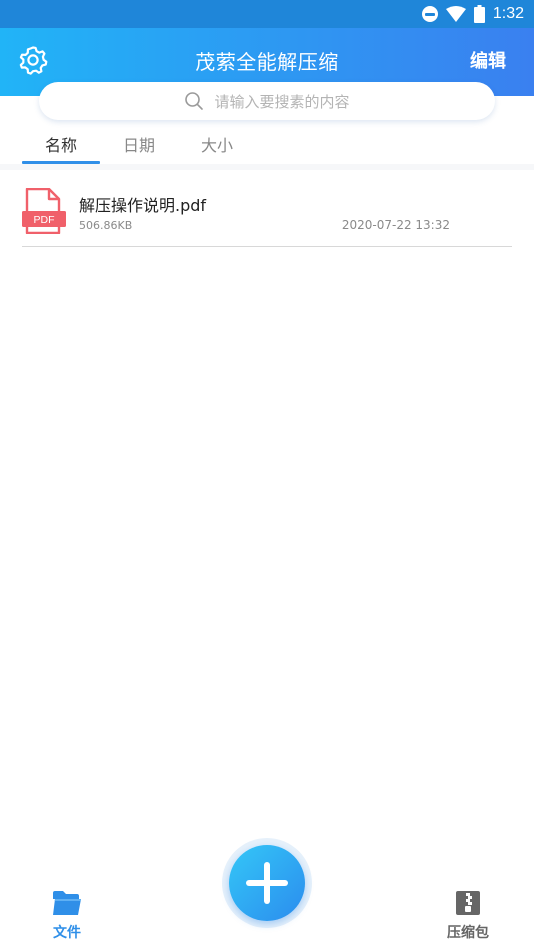 The height and width of the screenshot is (949, 534). Describe the element at coordinates (429, 14) in the screenshot. I see `do-not-disturb-icon` at that location.